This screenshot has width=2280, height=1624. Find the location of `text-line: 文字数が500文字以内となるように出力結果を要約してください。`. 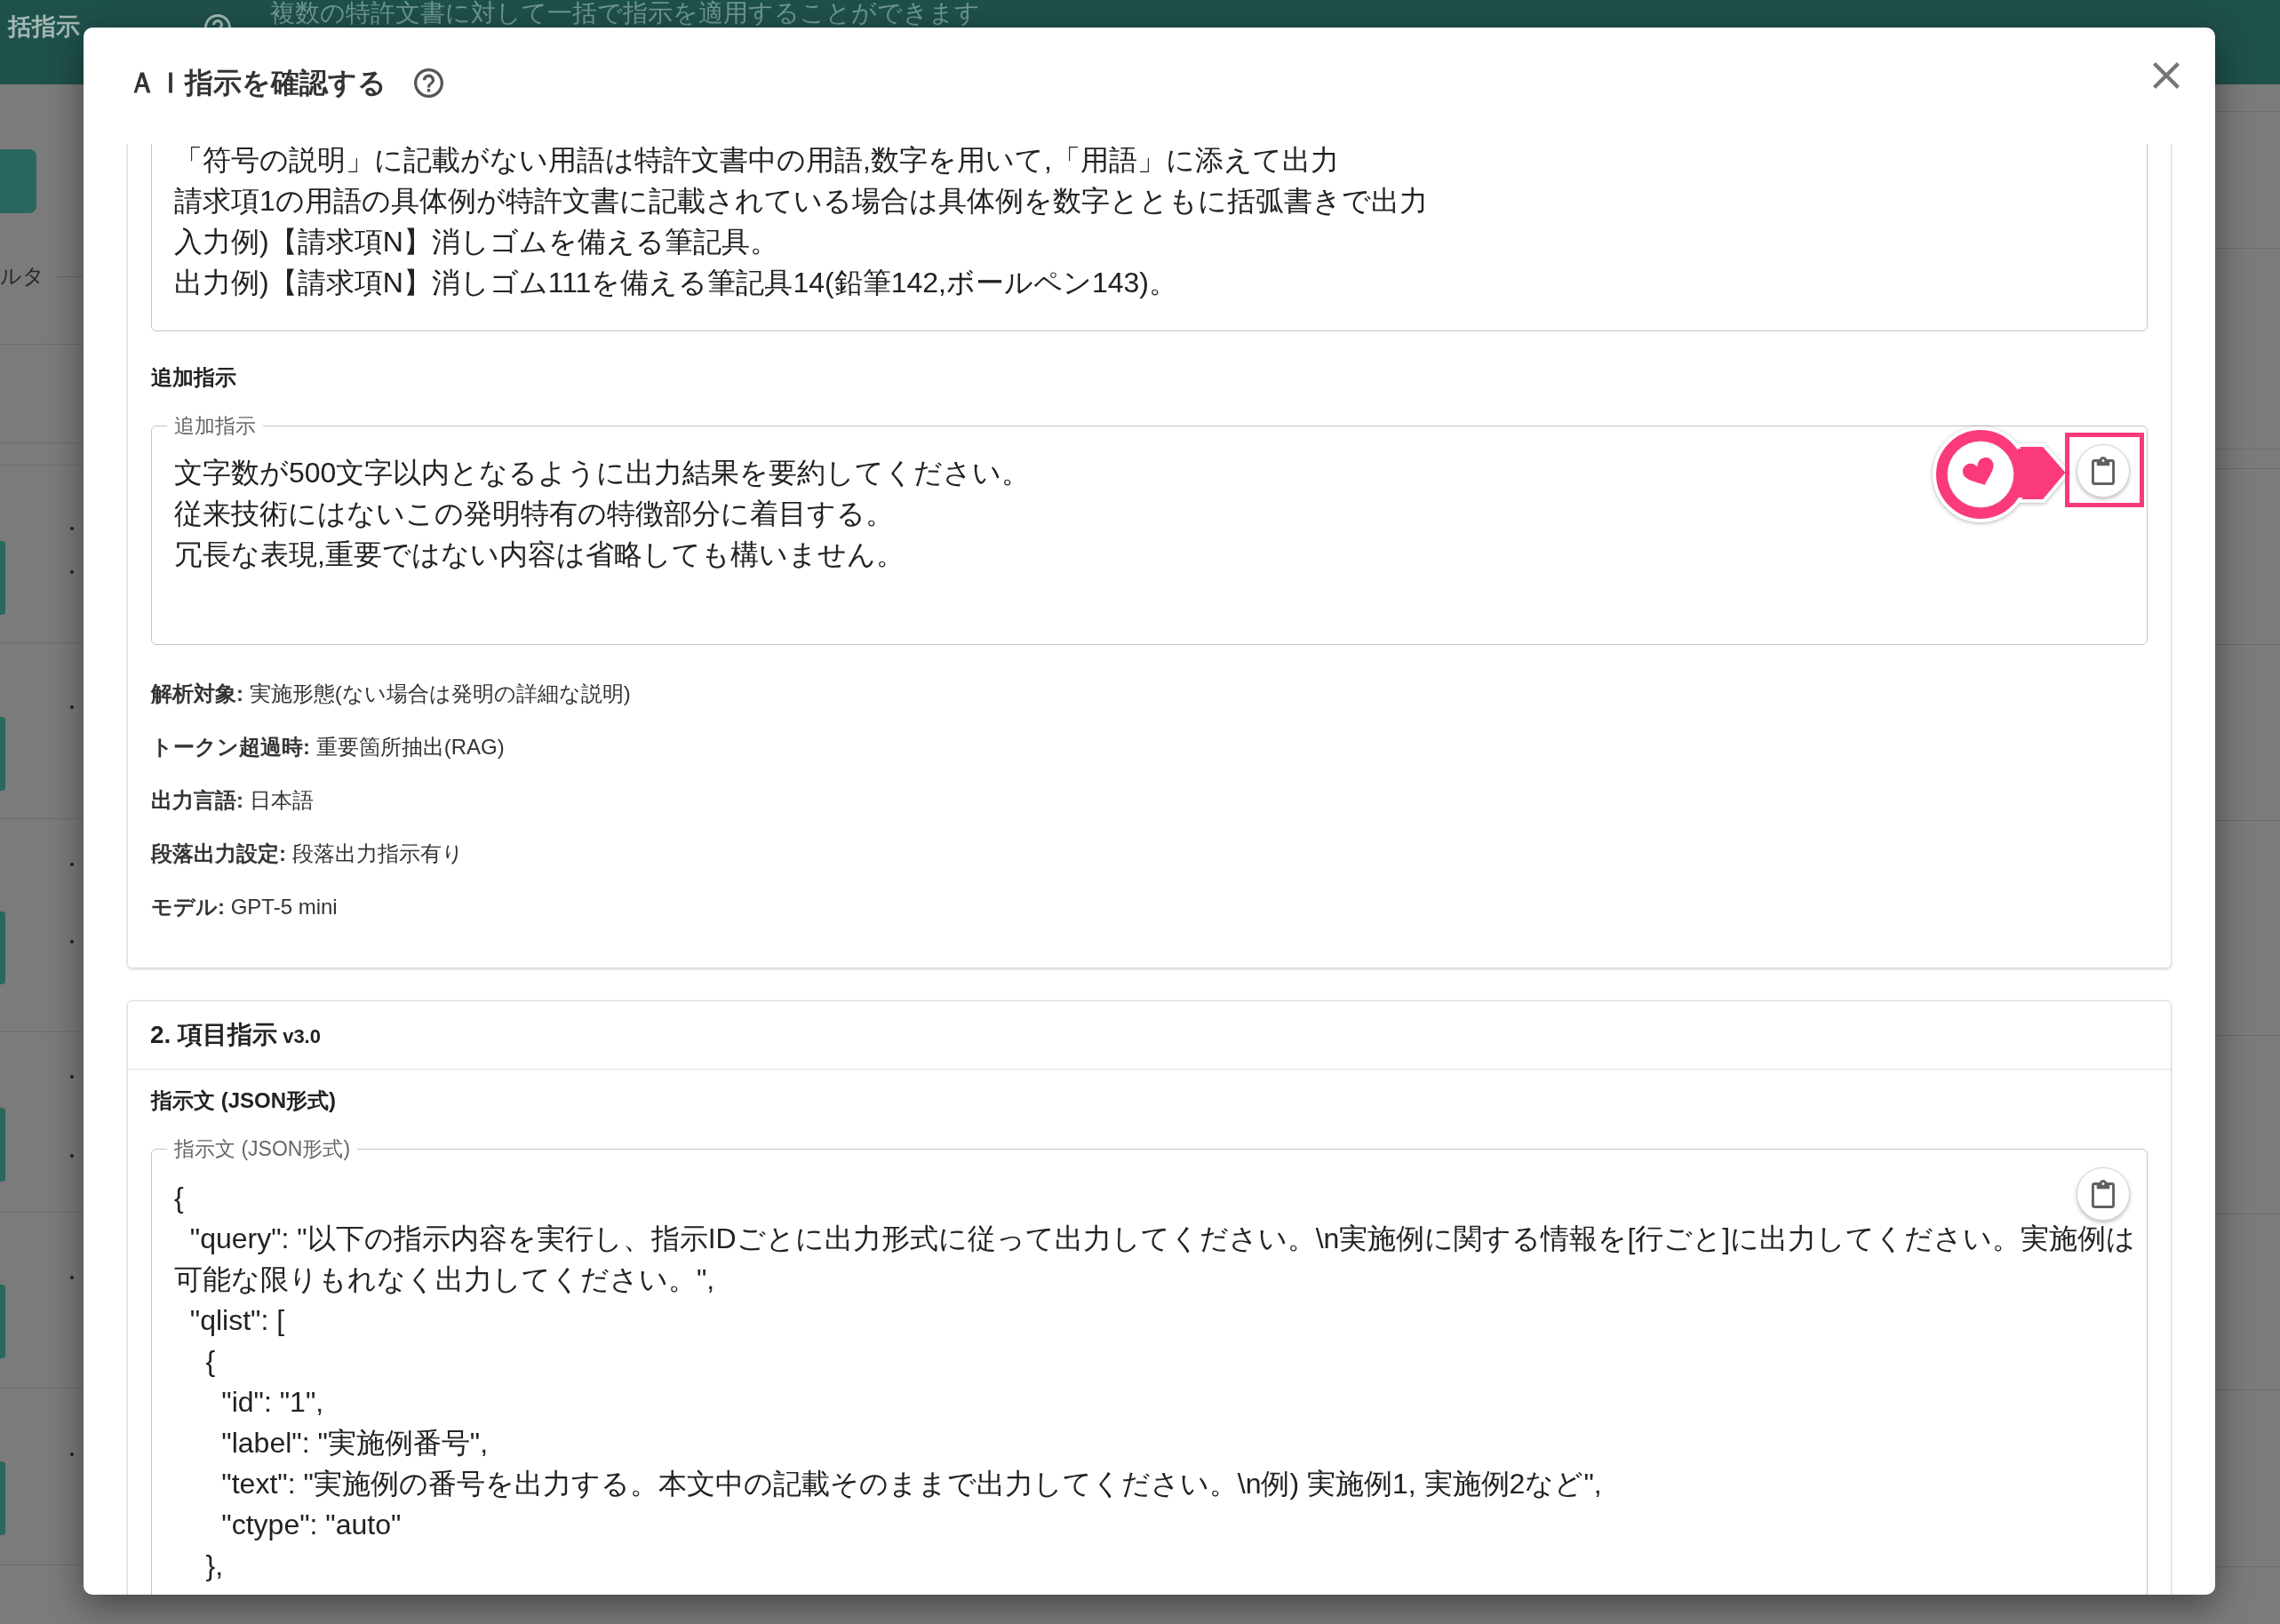

text-line: 文字数が500文字以内となるように出力結果を要約してください。 is located at coordinates (602, 473).